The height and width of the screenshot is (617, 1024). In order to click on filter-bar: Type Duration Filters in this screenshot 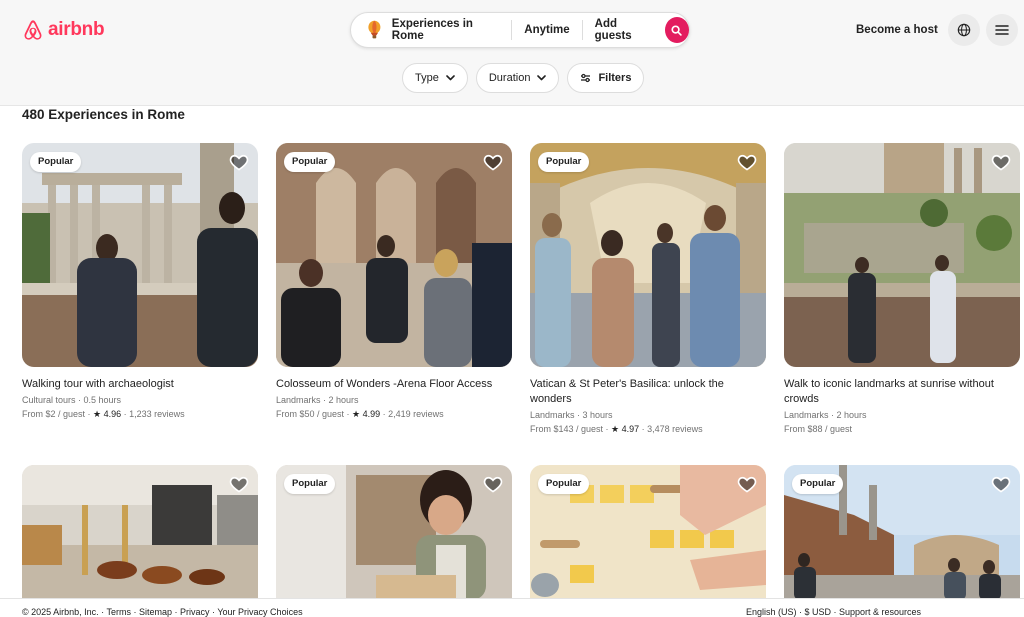, I will do `click(523, 78)`.